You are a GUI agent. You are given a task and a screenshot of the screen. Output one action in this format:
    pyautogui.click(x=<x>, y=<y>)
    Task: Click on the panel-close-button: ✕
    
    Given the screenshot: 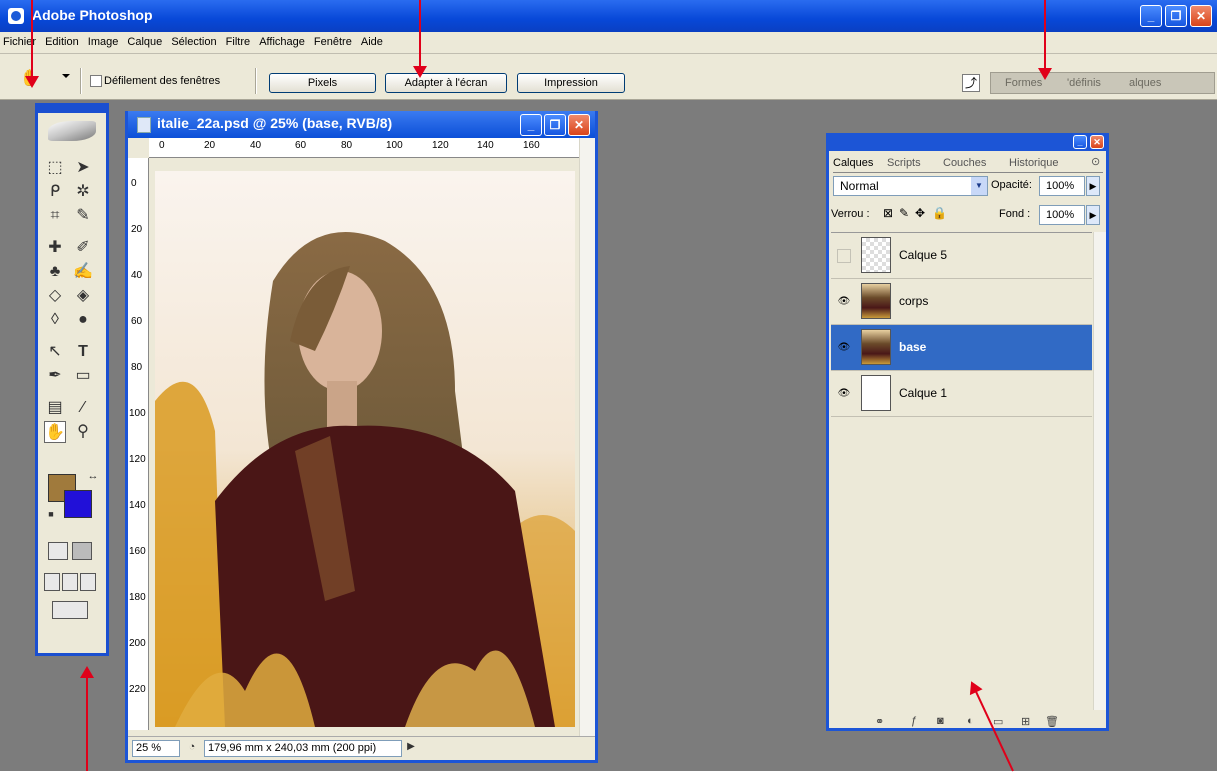 What is the action you would take?
    pyautogui.click(x=1097, y=142)
    